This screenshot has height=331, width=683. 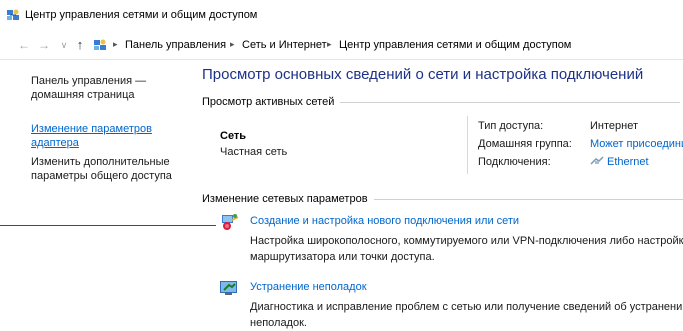 What do you see at coordinates (100, 44) in the screenshot?
I see `control-panel-icon` at bounding box center [100, 44].